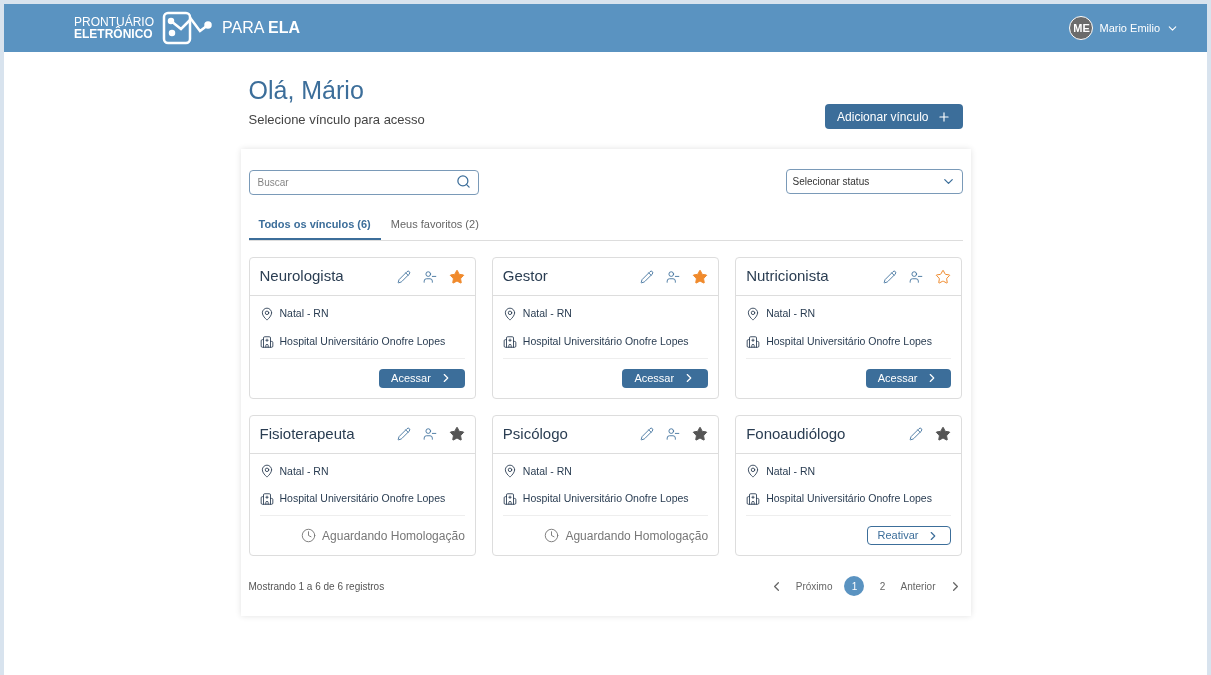 This screenshot has width=1211, height=675. Describe the element at coordinates (434, 225) in the screenshot. I see `tab: Meus favoritos (2)` at that location.